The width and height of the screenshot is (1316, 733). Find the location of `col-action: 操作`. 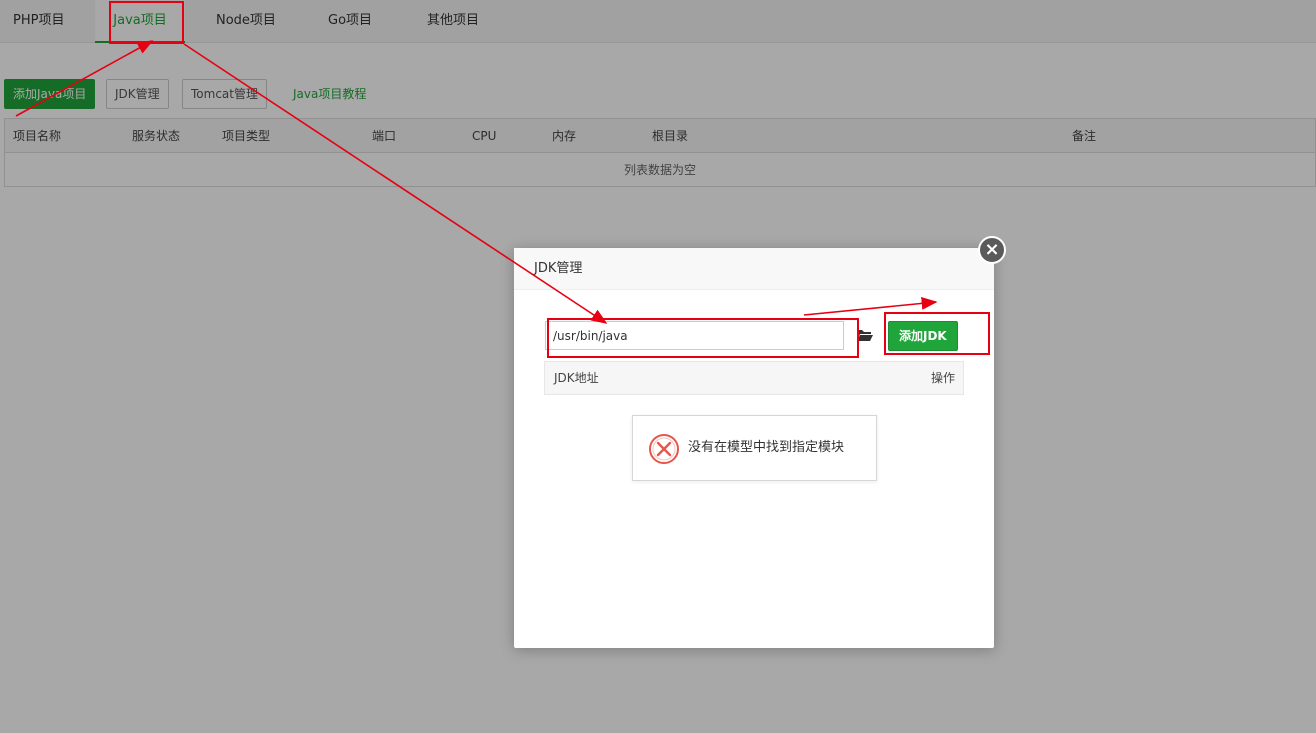

col-action: 操作 is located at coordinates (942, 378).